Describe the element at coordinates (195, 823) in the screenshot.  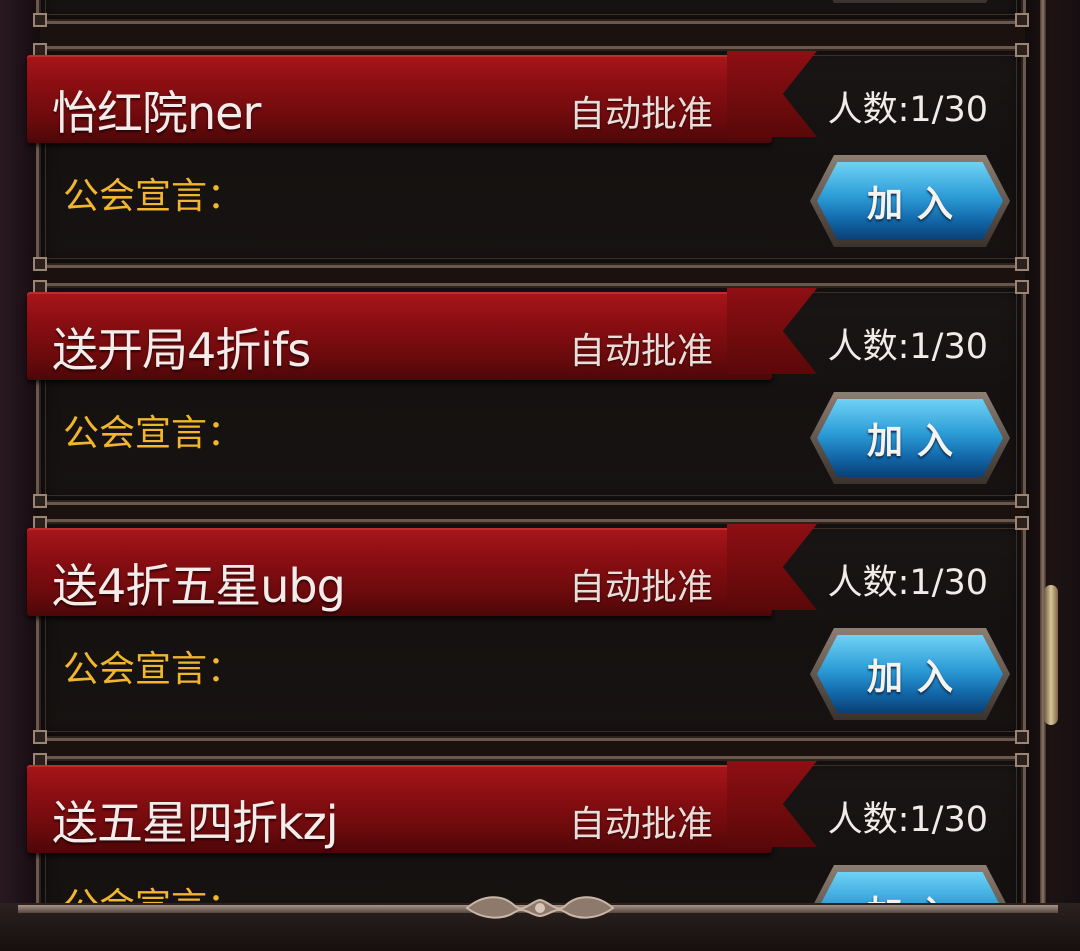
I see `guild-name: 送五星四折kzj` at that location.